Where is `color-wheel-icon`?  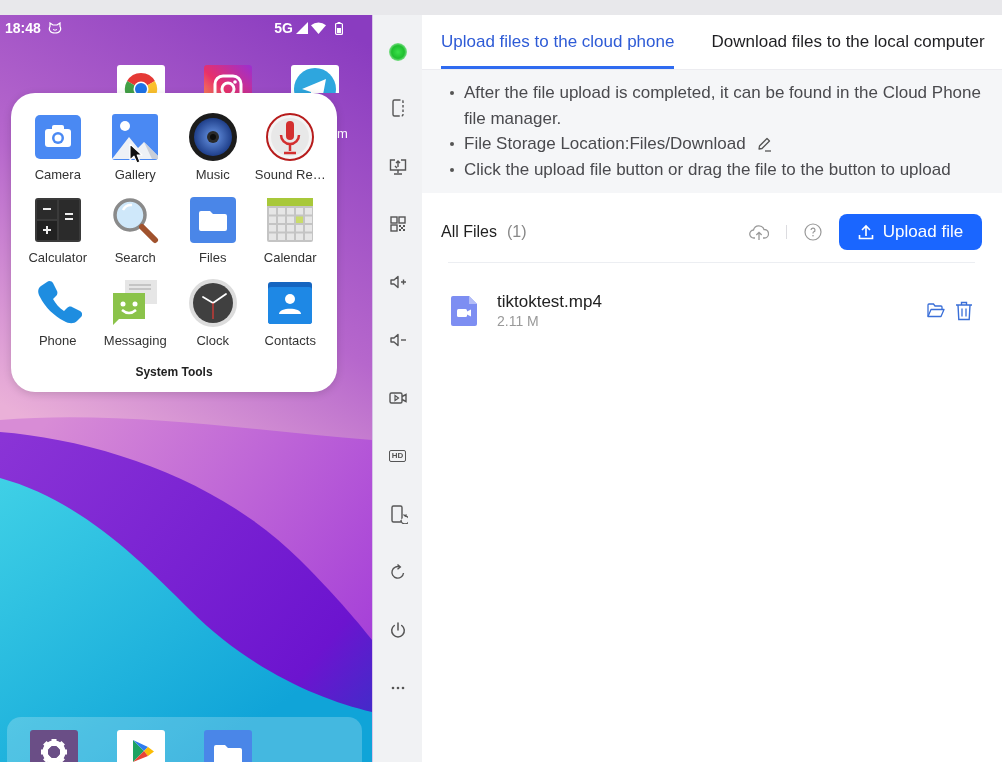
color-wheel-icon is located at coordinates (140, 79).